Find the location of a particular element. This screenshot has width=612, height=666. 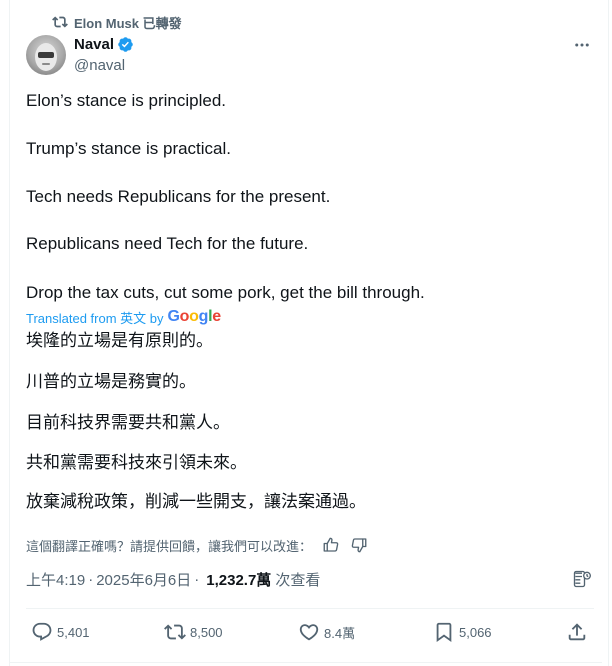

translated-line: 埃隆的立場是有原則的。 is located at coordinates (119, 340).